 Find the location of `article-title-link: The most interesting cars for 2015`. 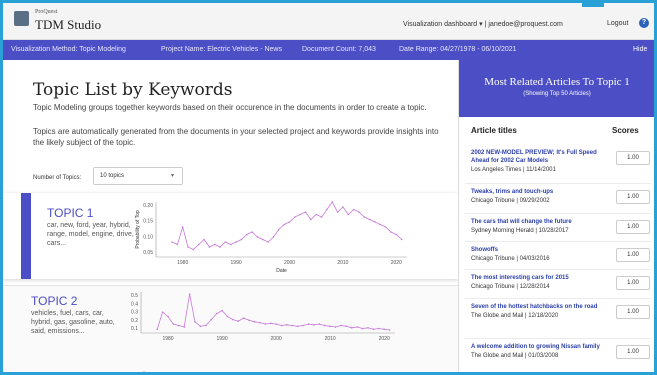

article-title-link: The most interesting cars for 2015 is located at coordinates (541, 278).